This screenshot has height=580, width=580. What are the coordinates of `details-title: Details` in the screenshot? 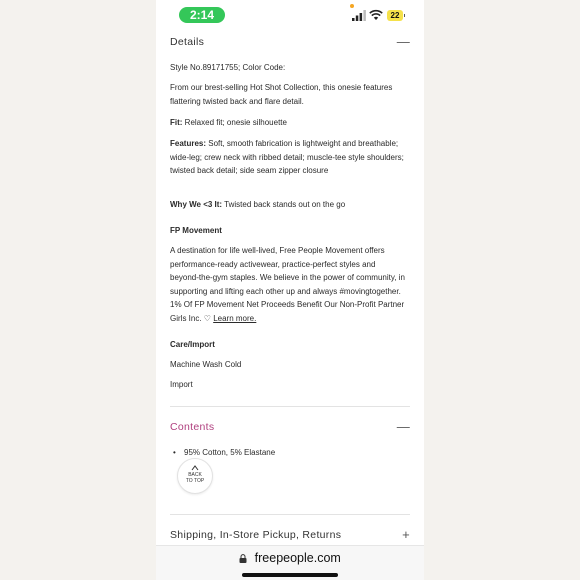 It's located at (187, 42).